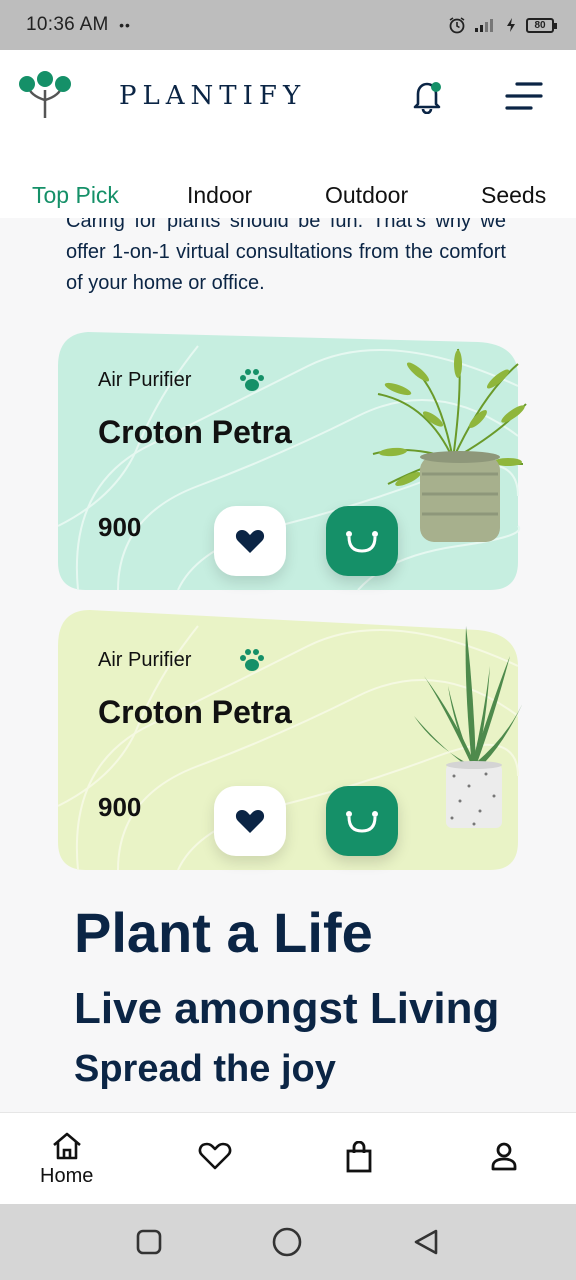 Image resolution: width=576 pixels, height=1280 pixels. What do you see at coordinates (513, 195) in the screenshot?
I see `tab-seeds: Seeds` at bounding box center [513, 195].